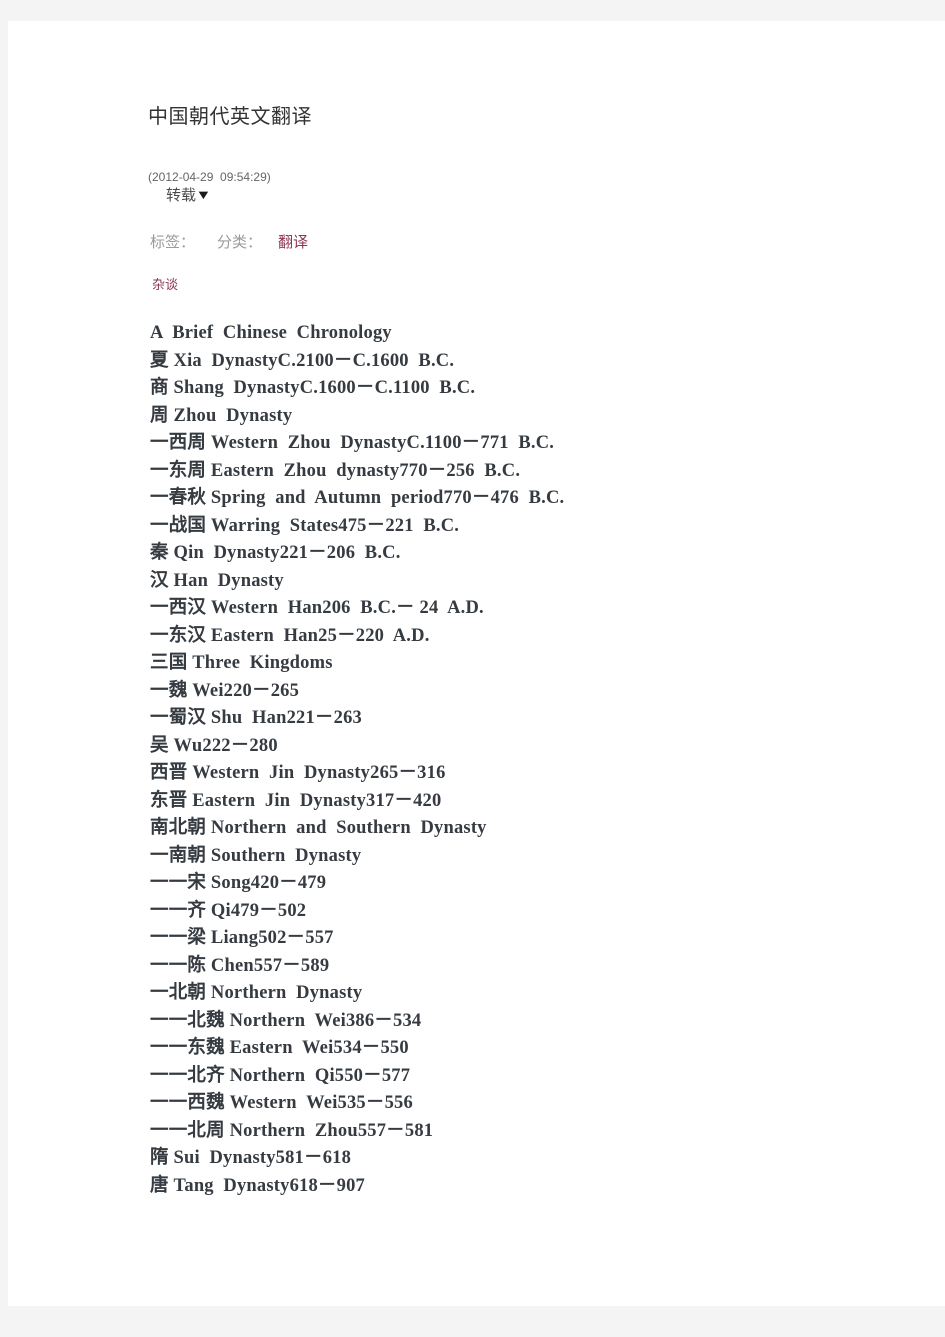  What do you see at coordinates (313, 388) in the screenshot?
I see `chronology-line: 商 Shang DynastyC.1600－C.1100 B.C.` at bounding box center [313, 388].